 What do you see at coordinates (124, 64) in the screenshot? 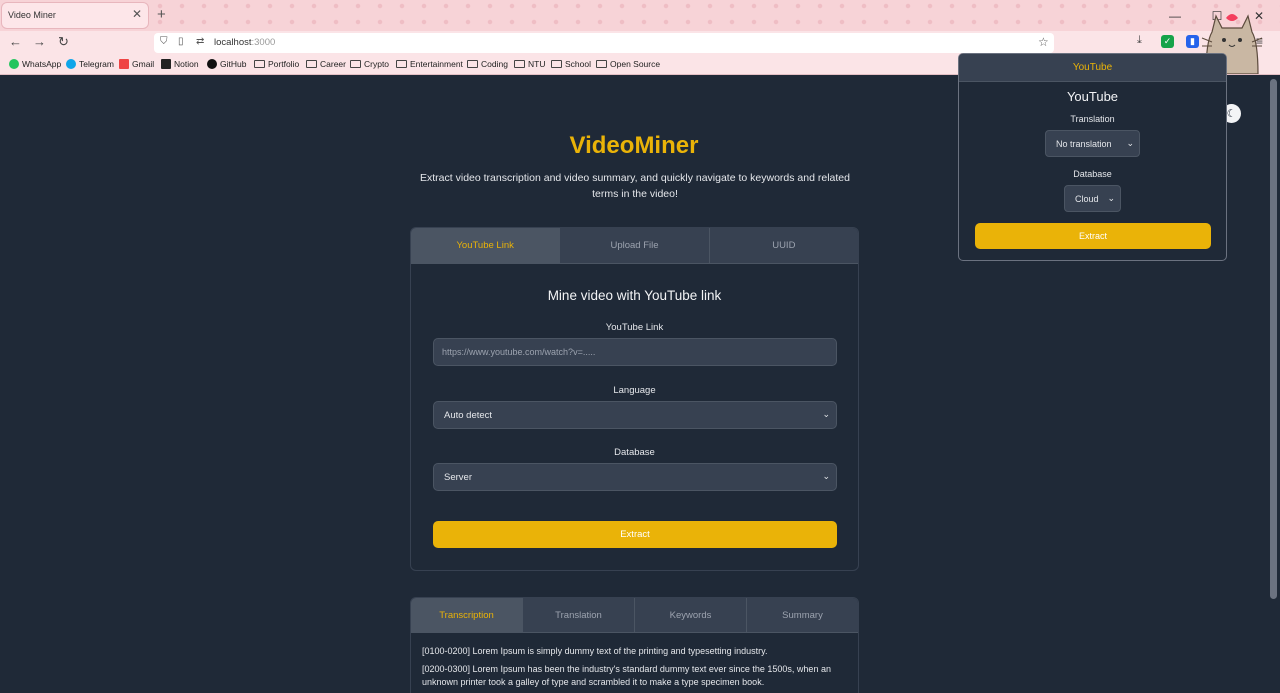
I see `gmail-icon` at bounding box center [124, 64].